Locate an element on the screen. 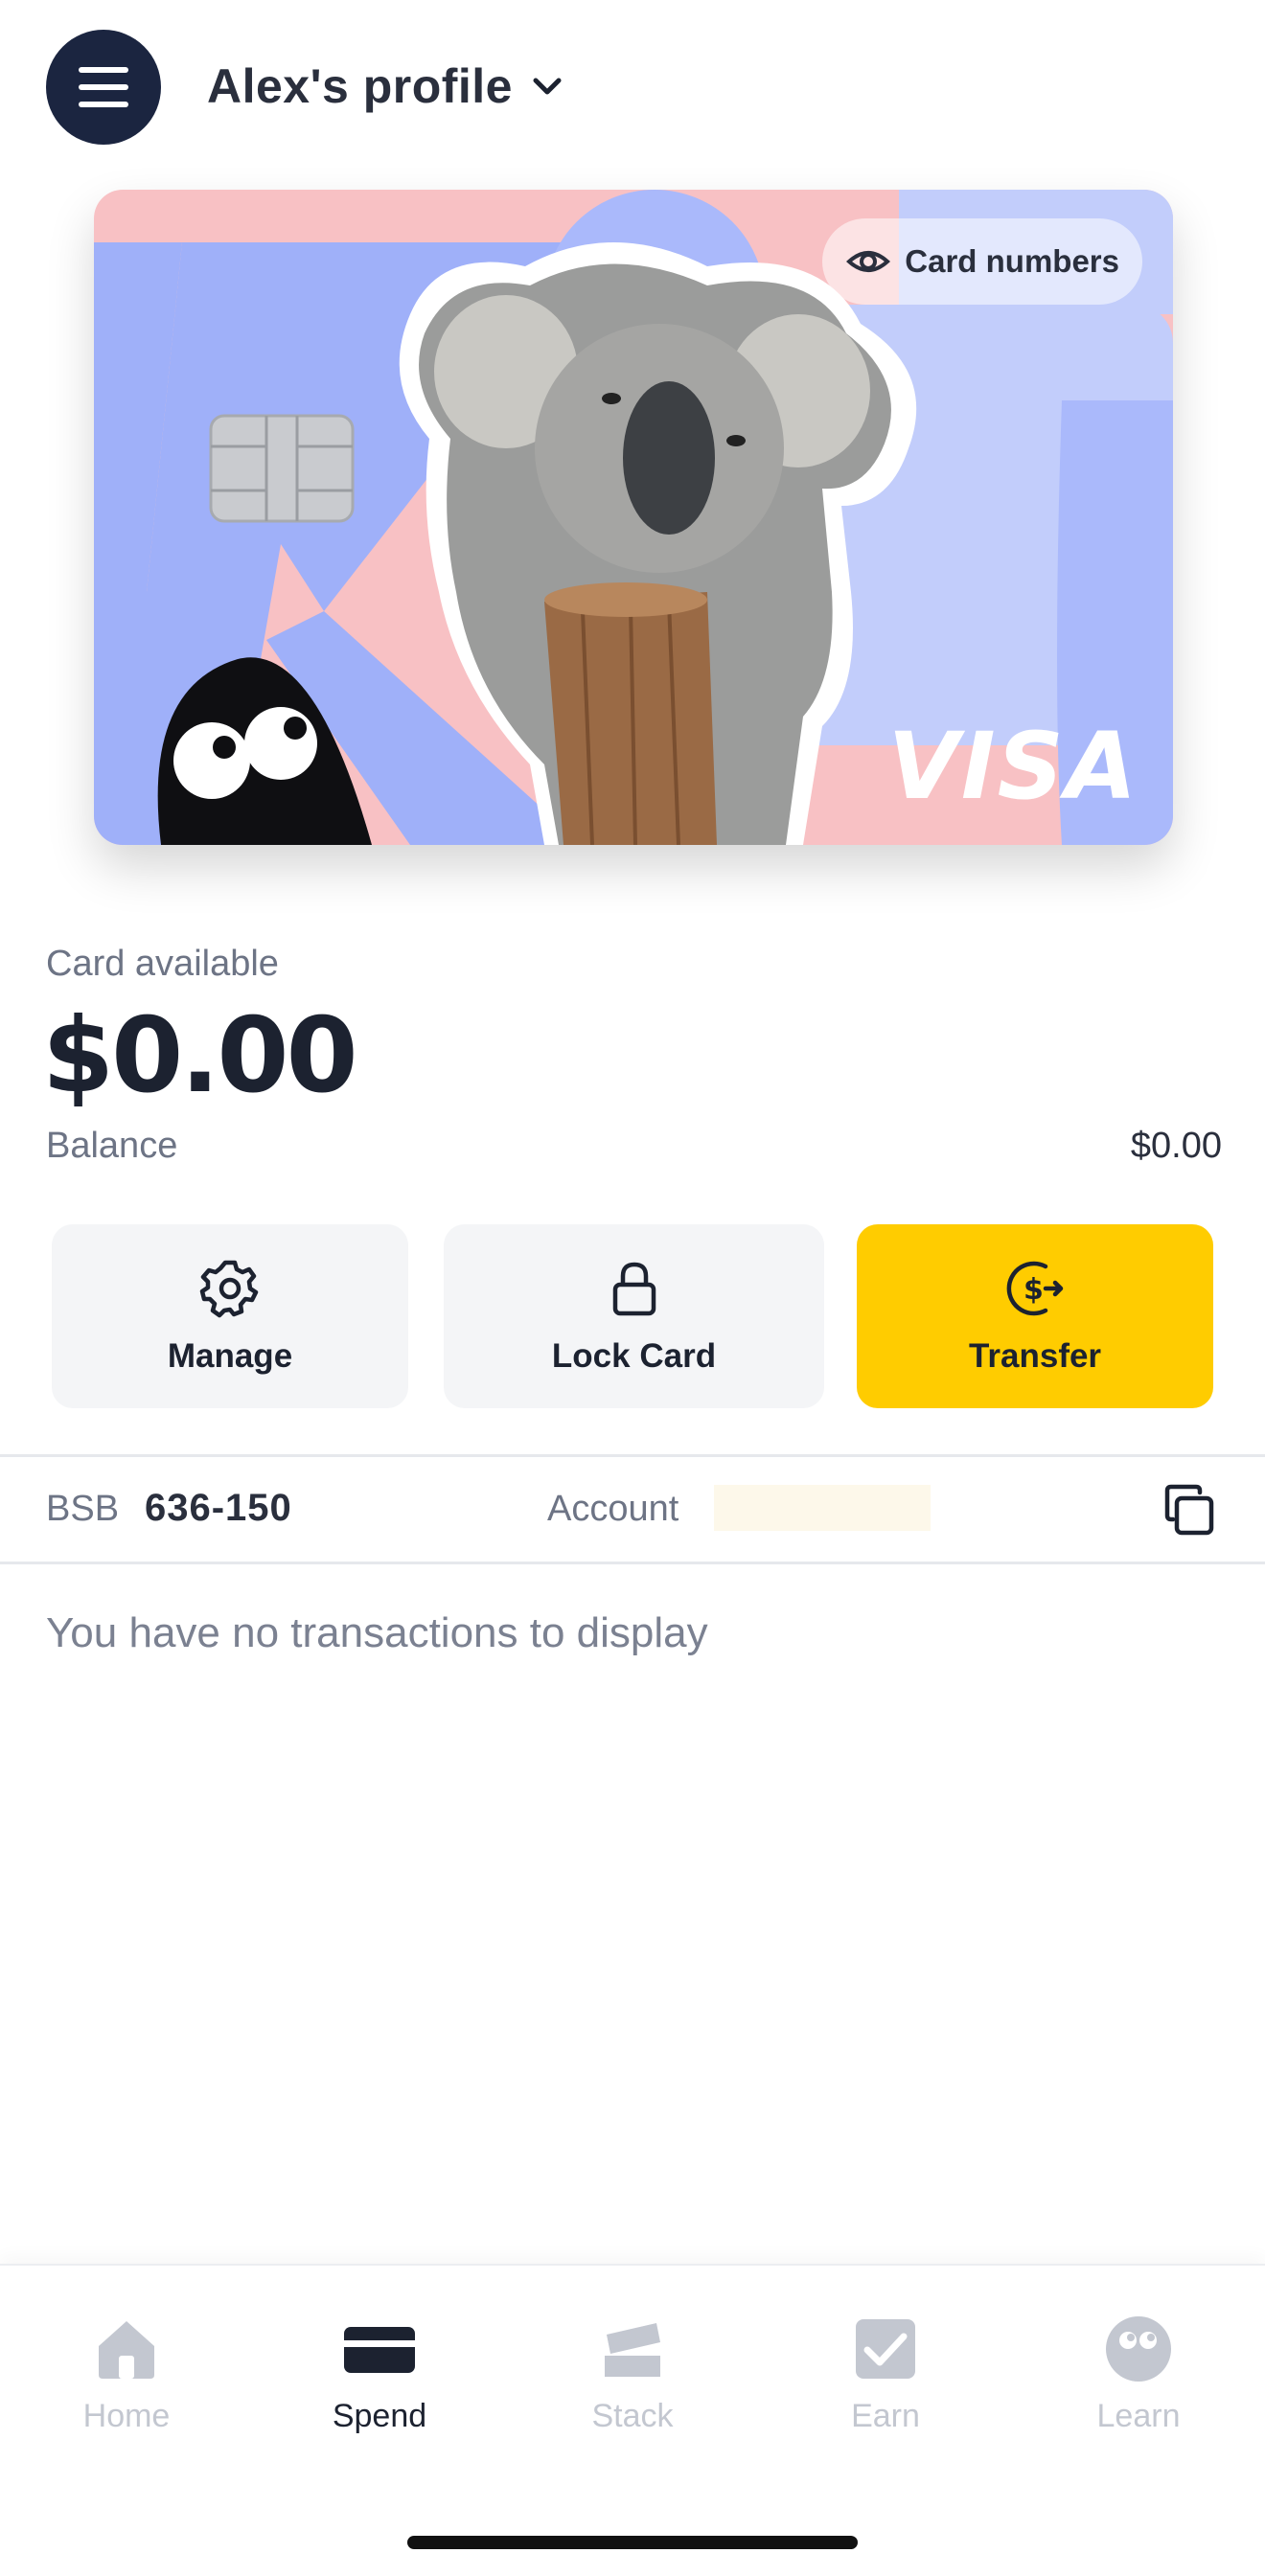  lock-card-label: Lock Card is located at coordinates (634, 1356).